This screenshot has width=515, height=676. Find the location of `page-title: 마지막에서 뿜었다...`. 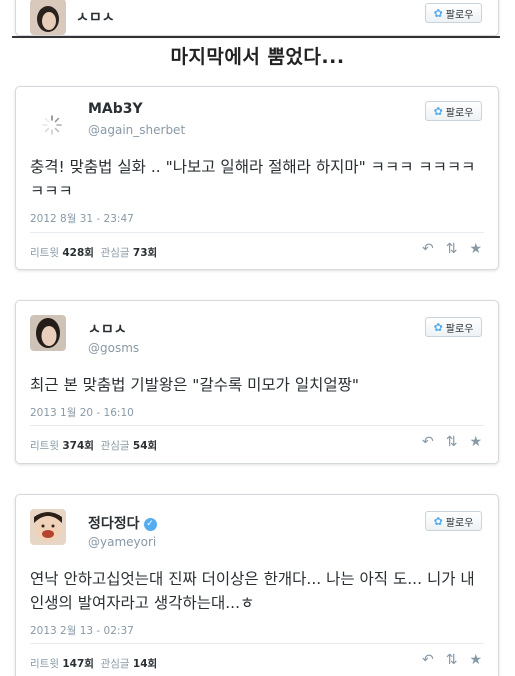

page-title: 마지막에서 뿜었다... is located at coordinates (257, 57).